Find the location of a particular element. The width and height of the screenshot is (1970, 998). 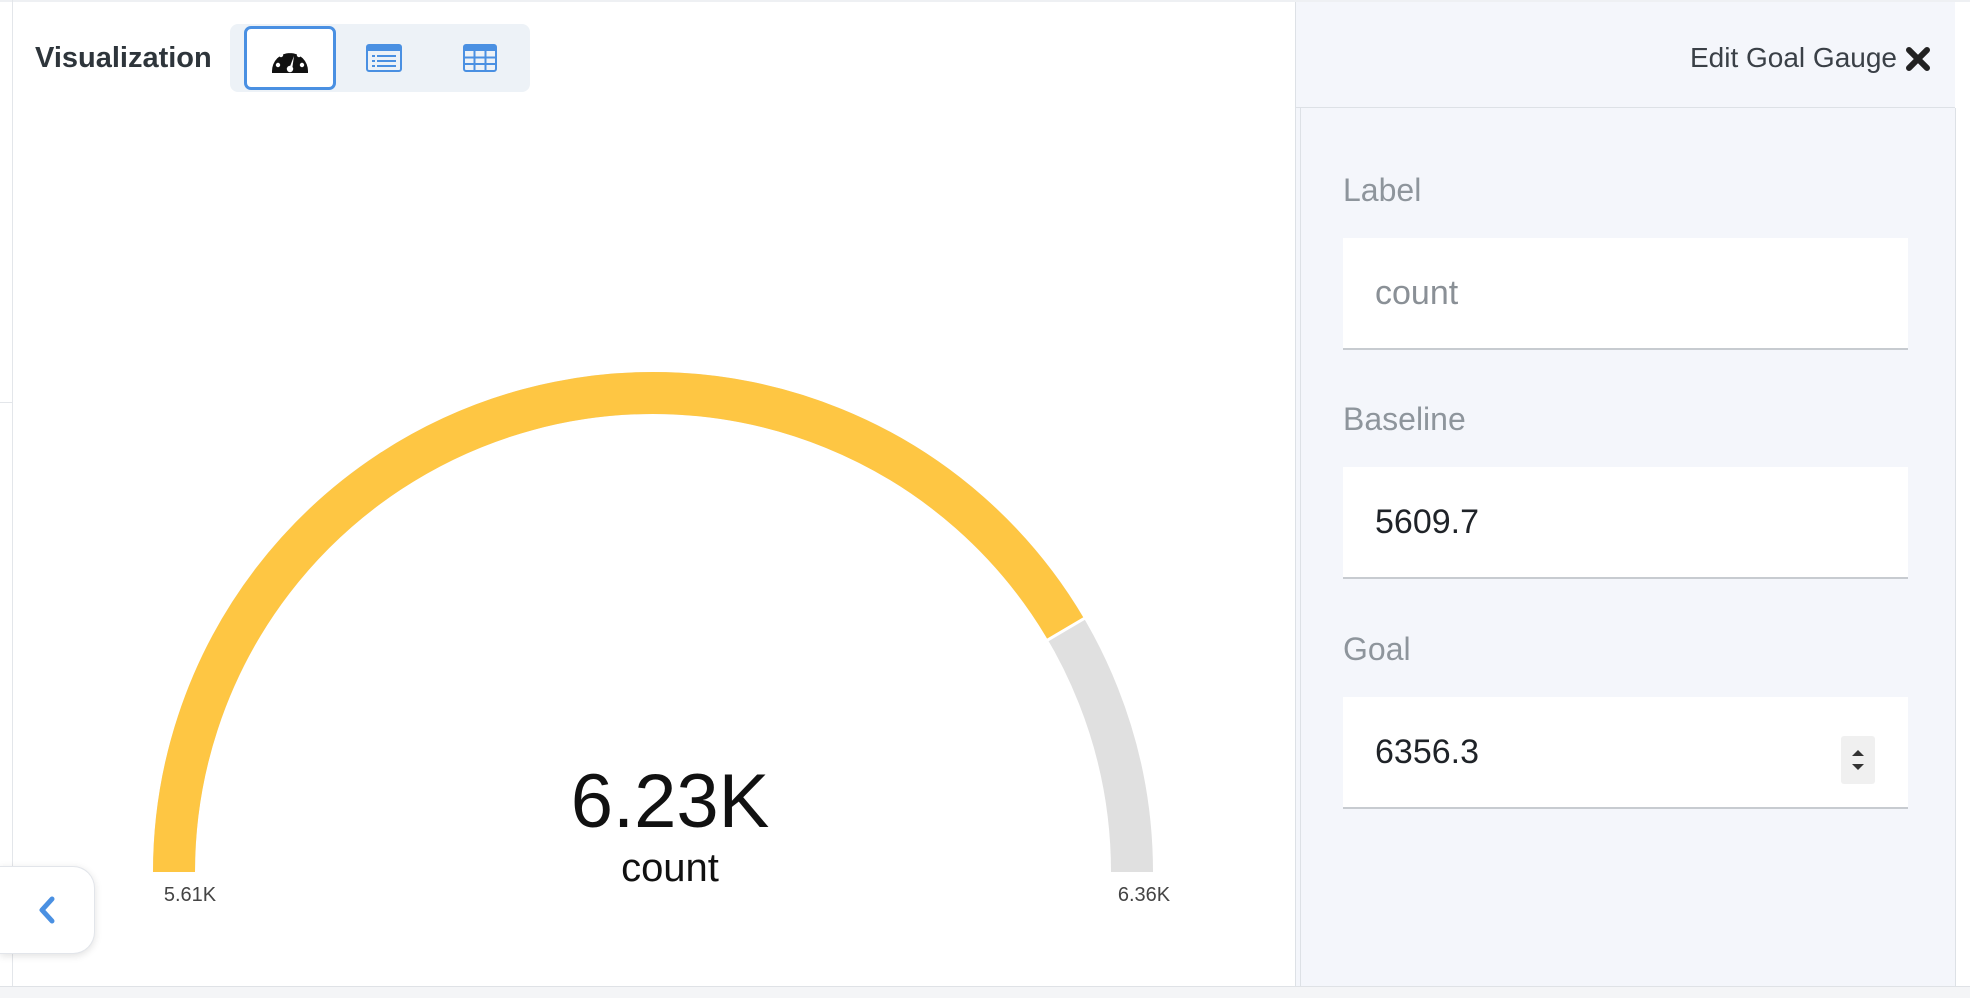

chevron-left-icon is located at coordinates (47, 910).